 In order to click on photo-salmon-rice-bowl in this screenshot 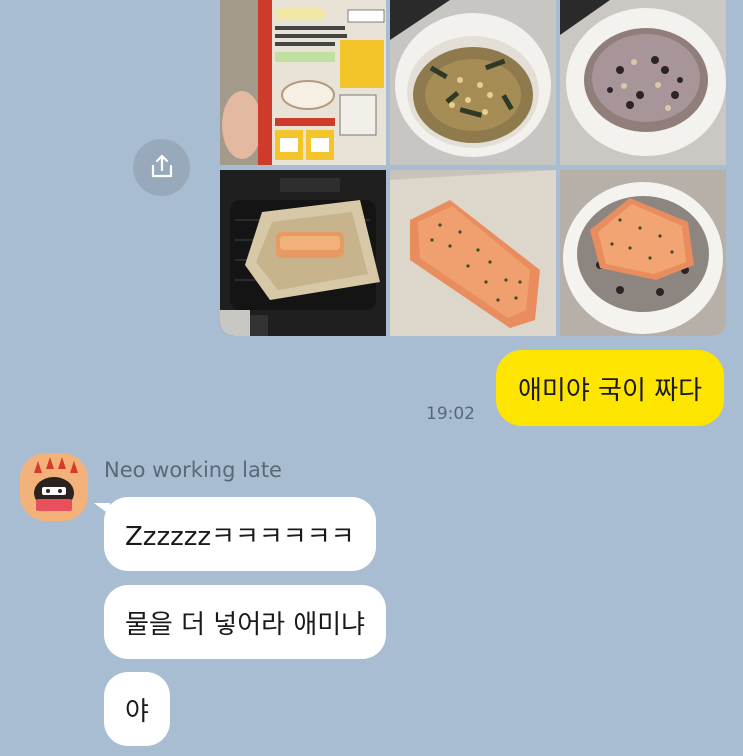, I will do `click(643, 253)`.